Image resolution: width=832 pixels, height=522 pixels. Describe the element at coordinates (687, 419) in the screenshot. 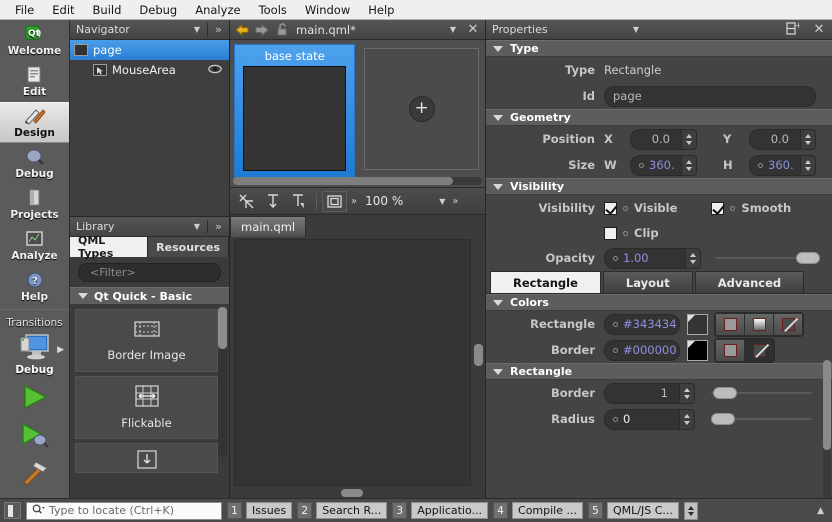

I see `radius-spinner` at that location.